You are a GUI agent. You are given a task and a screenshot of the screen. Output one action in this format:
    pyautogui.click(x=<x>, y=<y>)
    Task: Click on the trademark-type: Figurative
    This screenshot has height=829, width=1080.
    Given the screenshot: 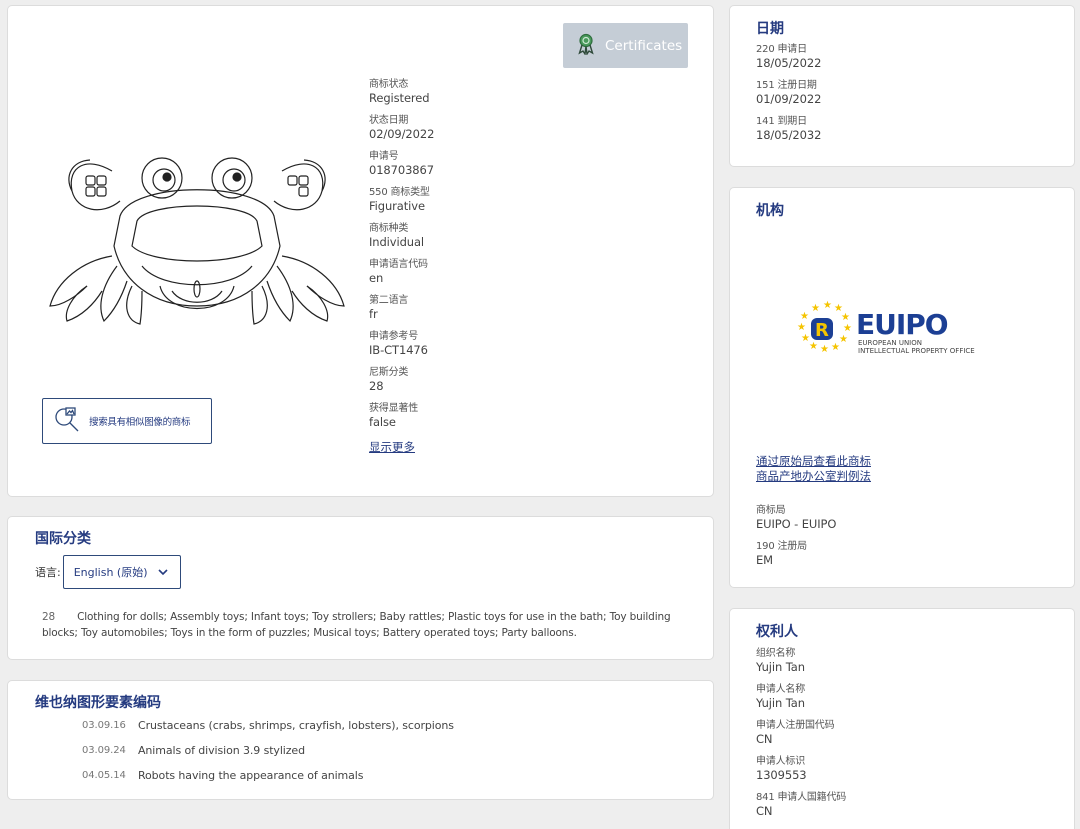 What is the action you would take?
    pyautogui.click(x=397, y=206)
    